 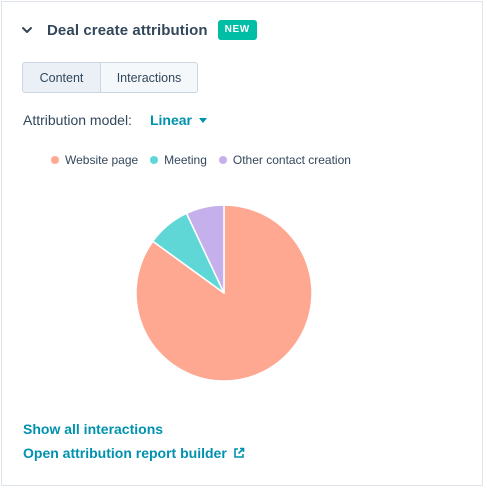 I want to click on legend-label: Other contact creation, so click(x=291, y=160).